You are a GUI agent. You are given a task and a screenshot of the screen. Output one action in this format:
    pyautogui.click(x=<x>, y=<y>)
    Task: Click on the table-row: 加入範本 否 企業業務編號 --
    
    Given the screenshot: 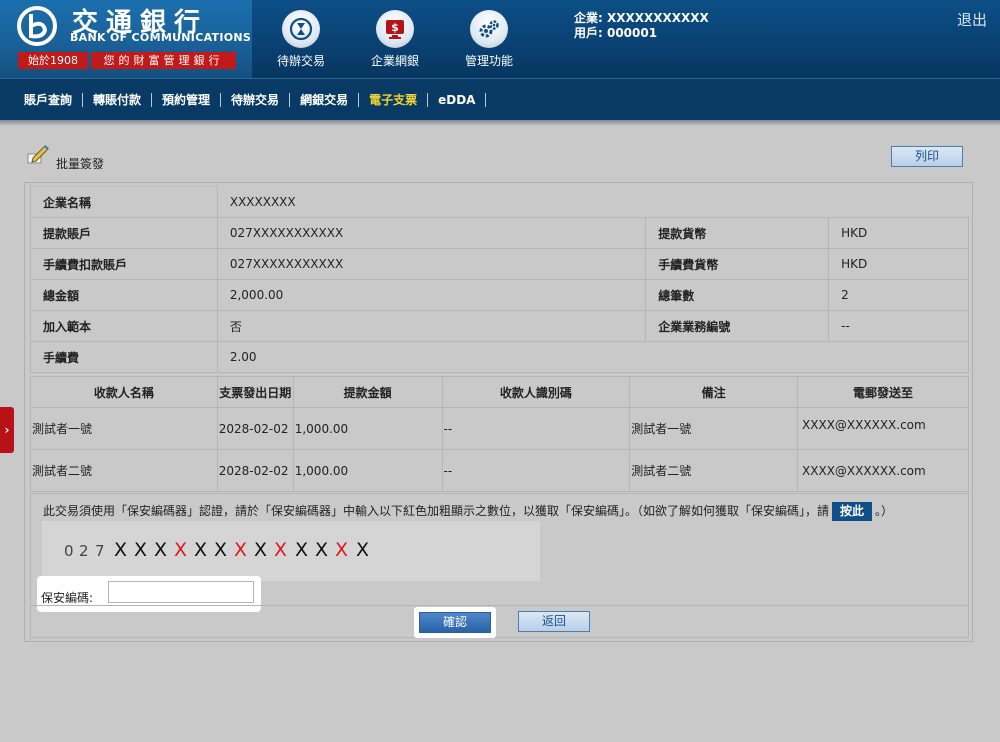 What is the action you would take?
    pyautogui.click(x=499, y=326)
    